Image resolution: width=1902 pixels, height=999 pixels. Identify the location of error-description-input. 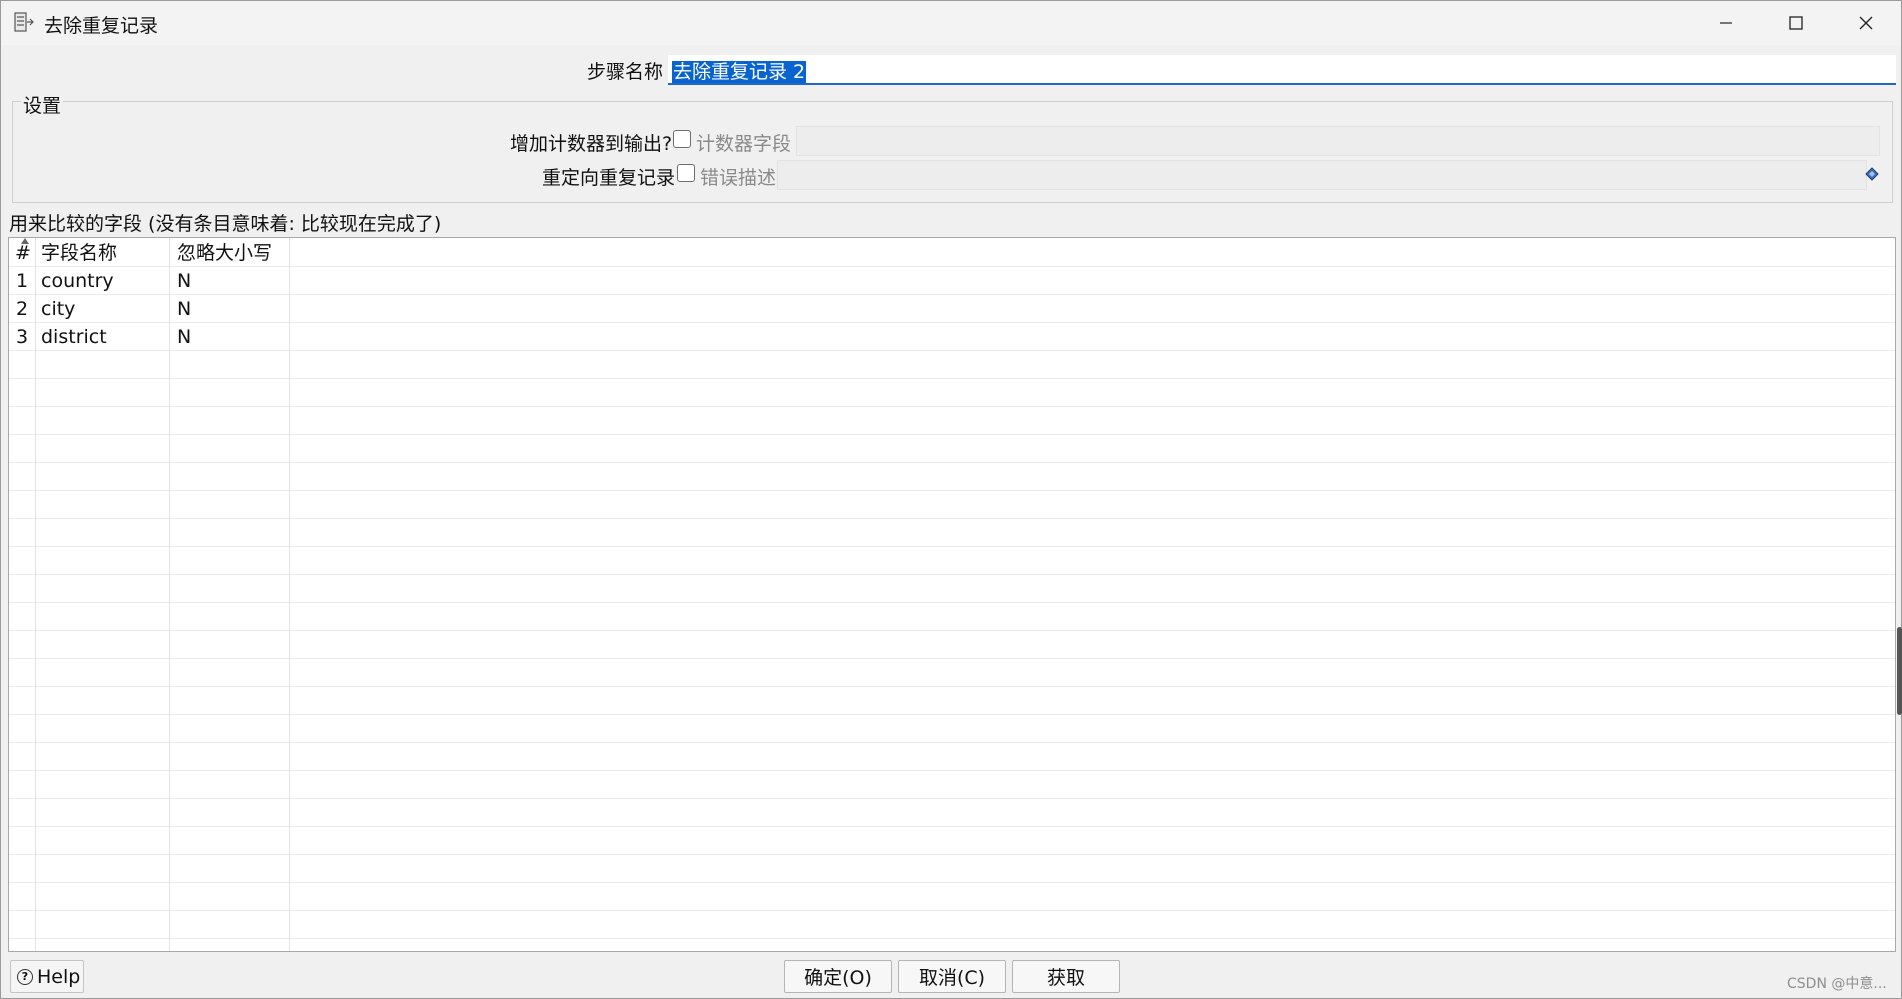
(1322, 175).